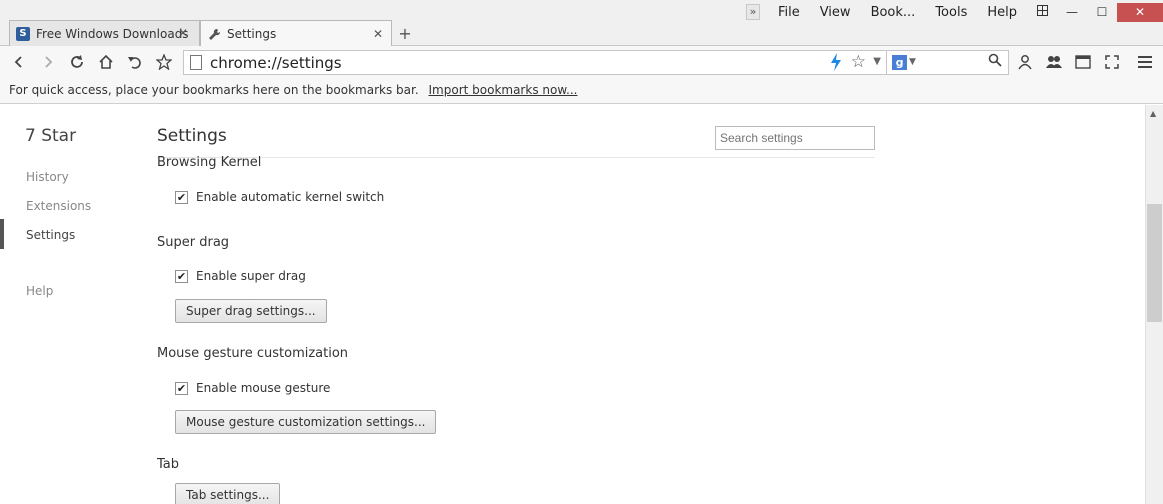  What do you see at coordinates (1153, 113) in the screenshot?
I see `scroll-up-icon: ▲` at bounding box center [1153, 113].